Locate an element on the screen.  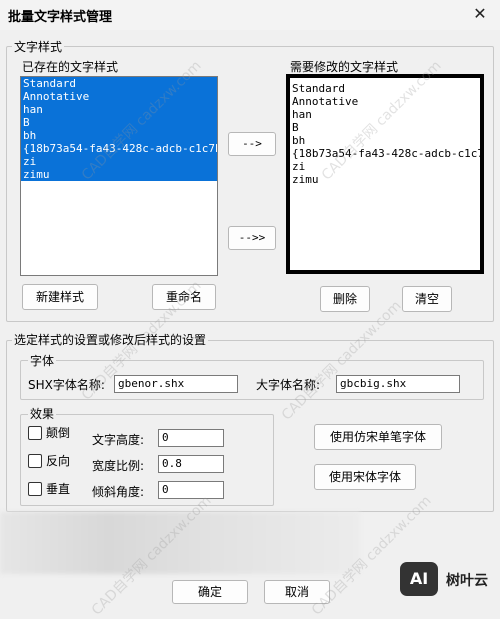
target-styles-label: 需要修改的文字样式 is located at coordinates (344, 67).